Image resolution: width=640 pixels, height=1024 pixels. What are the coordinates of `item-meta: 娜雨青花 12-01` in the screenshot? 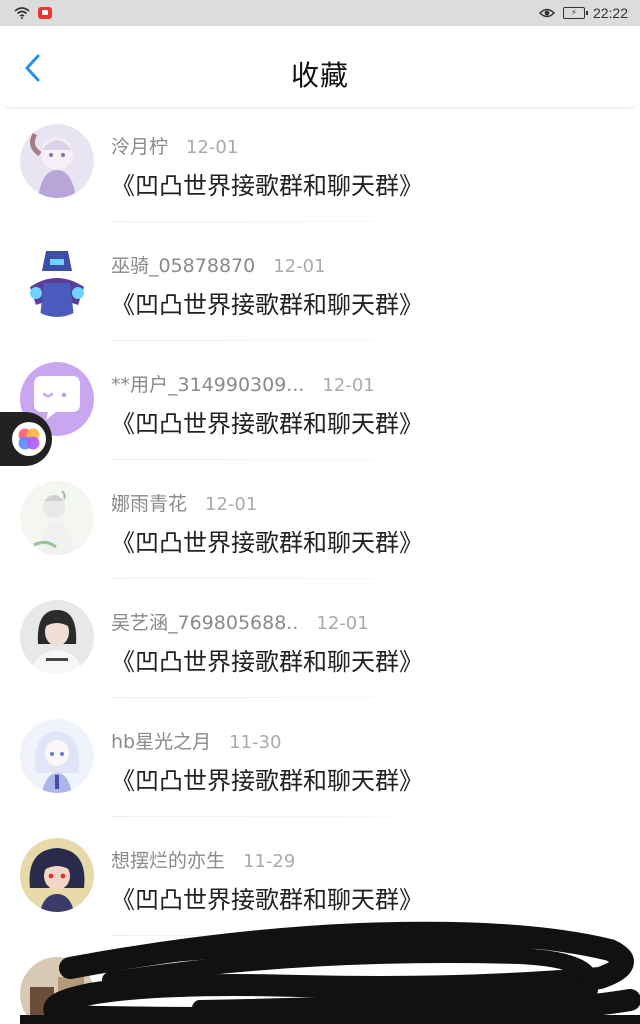 It's located at (184, 502).